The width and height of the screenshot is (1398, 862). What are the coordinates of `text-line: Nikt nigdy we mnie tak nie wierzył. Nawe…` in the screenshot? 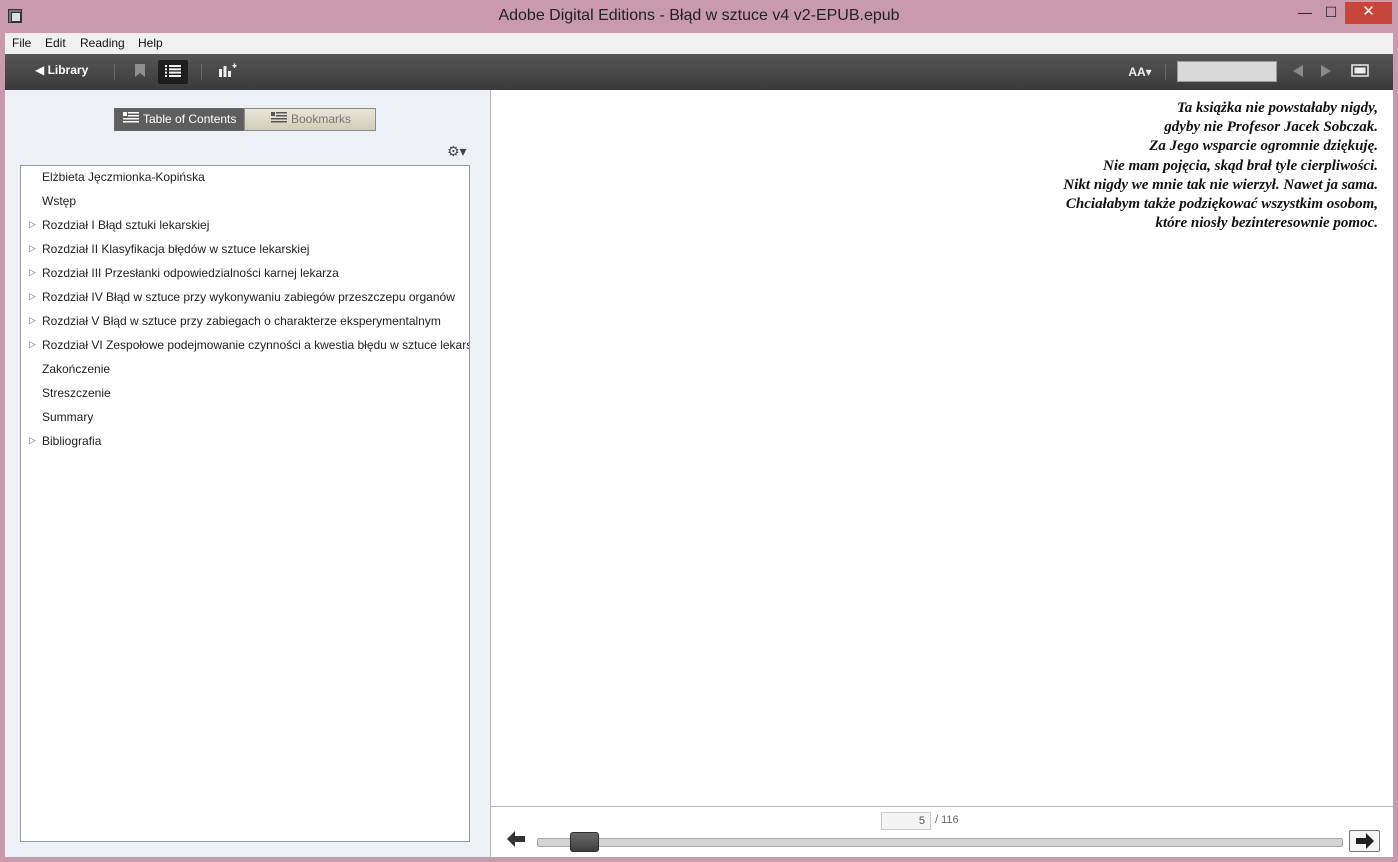 It's located at (1220, 184).